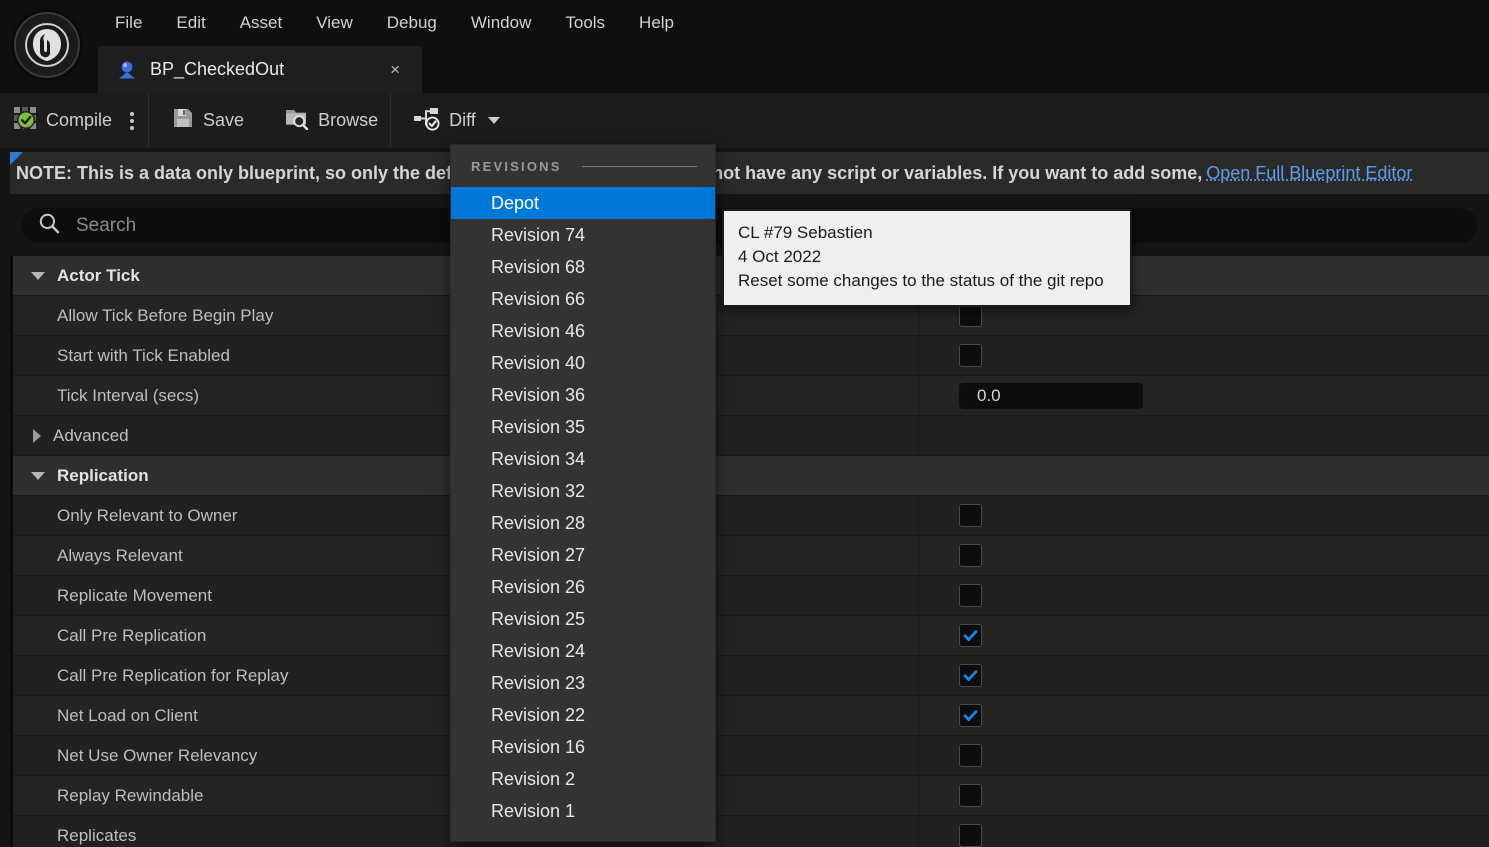 This screenshot has height=847, width=1489. I want to click on toolbar-group-diff: Diff, so click(451, 120).